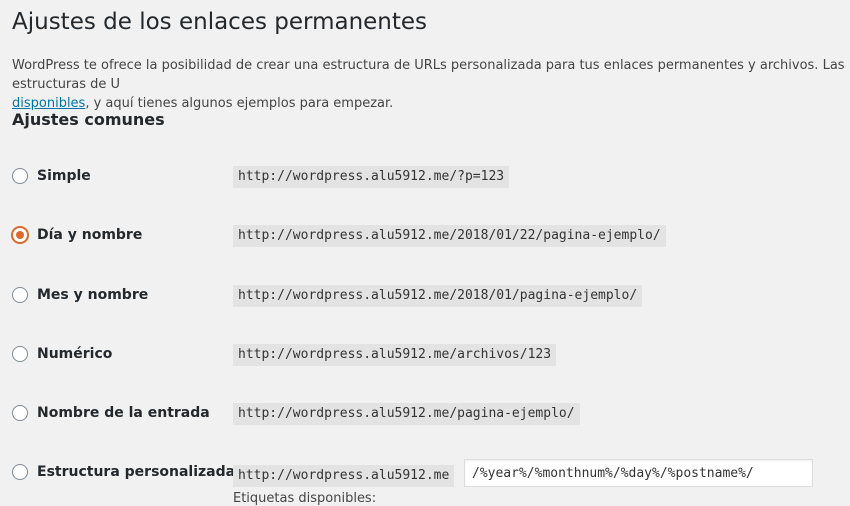 This screenshot has height=506, width=850. Describe the element at coordinates (20, 176) in the screenshot. I see `radio-simple` at that location.